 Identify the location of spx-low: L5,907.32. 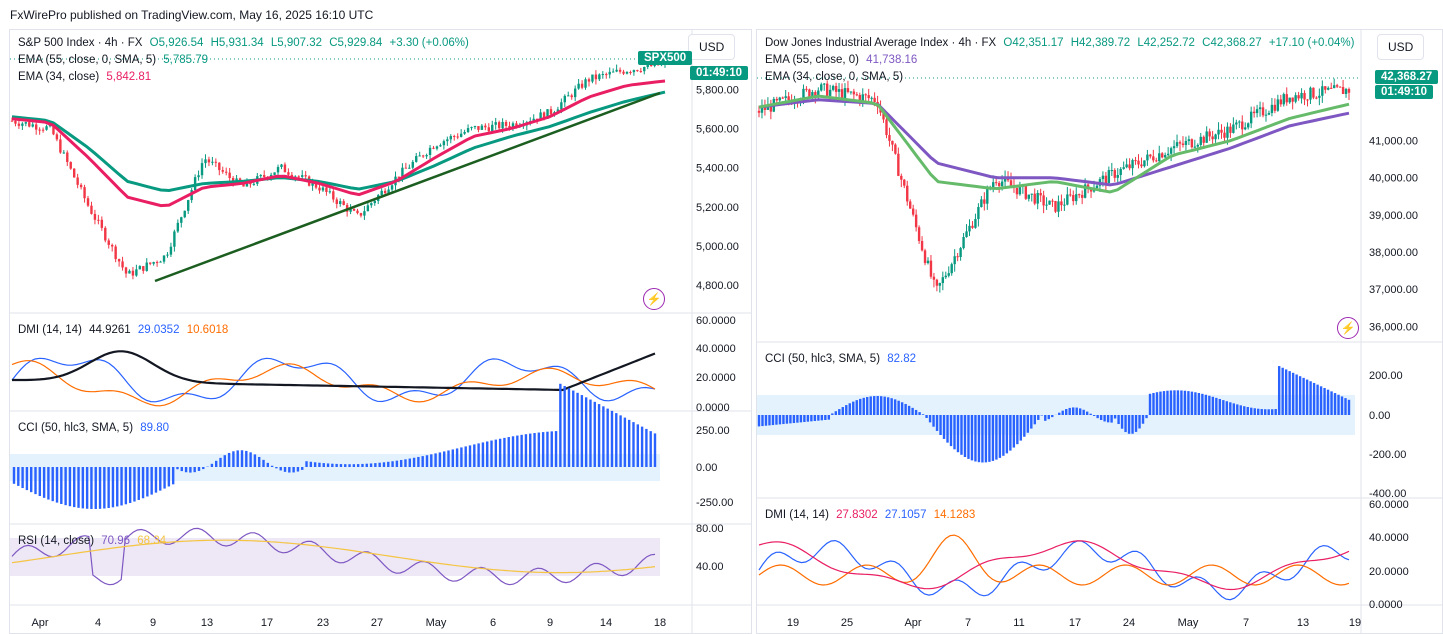
(296, 43).